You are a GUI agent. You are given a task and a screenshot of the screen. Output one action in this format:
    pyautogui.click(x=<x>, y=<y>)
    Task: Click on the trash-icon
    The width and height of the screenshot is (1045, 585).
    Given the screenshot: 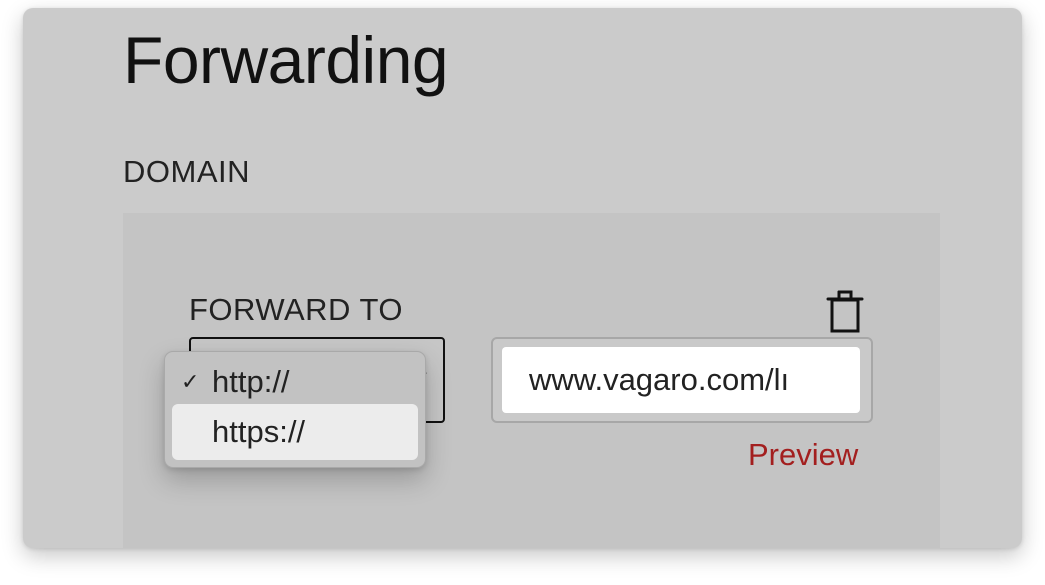 What is the action you would take?
    pyautogui.click(x=845, y=312)
    